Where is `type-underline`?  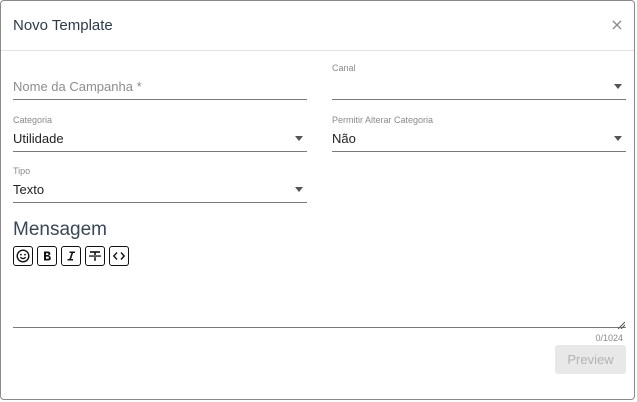
type-underline is located at coordinates (160, 202).